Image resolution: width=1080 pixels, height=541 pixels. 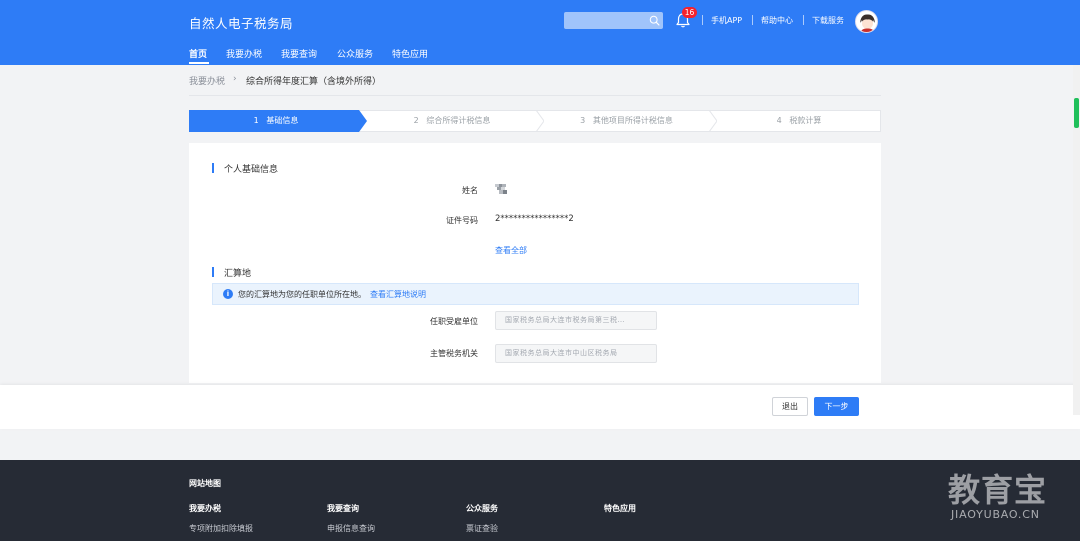 I want to click on step-2: 2 综合所得计税信息, so click(x=452, y=121).